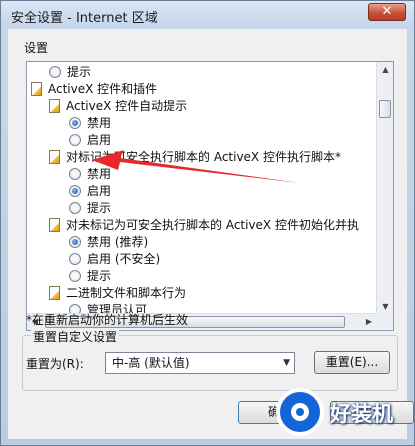 This screenshot has width=415, height=446. I want to click on tree-item-label: 禁用 (推荐), so click(118, 242).